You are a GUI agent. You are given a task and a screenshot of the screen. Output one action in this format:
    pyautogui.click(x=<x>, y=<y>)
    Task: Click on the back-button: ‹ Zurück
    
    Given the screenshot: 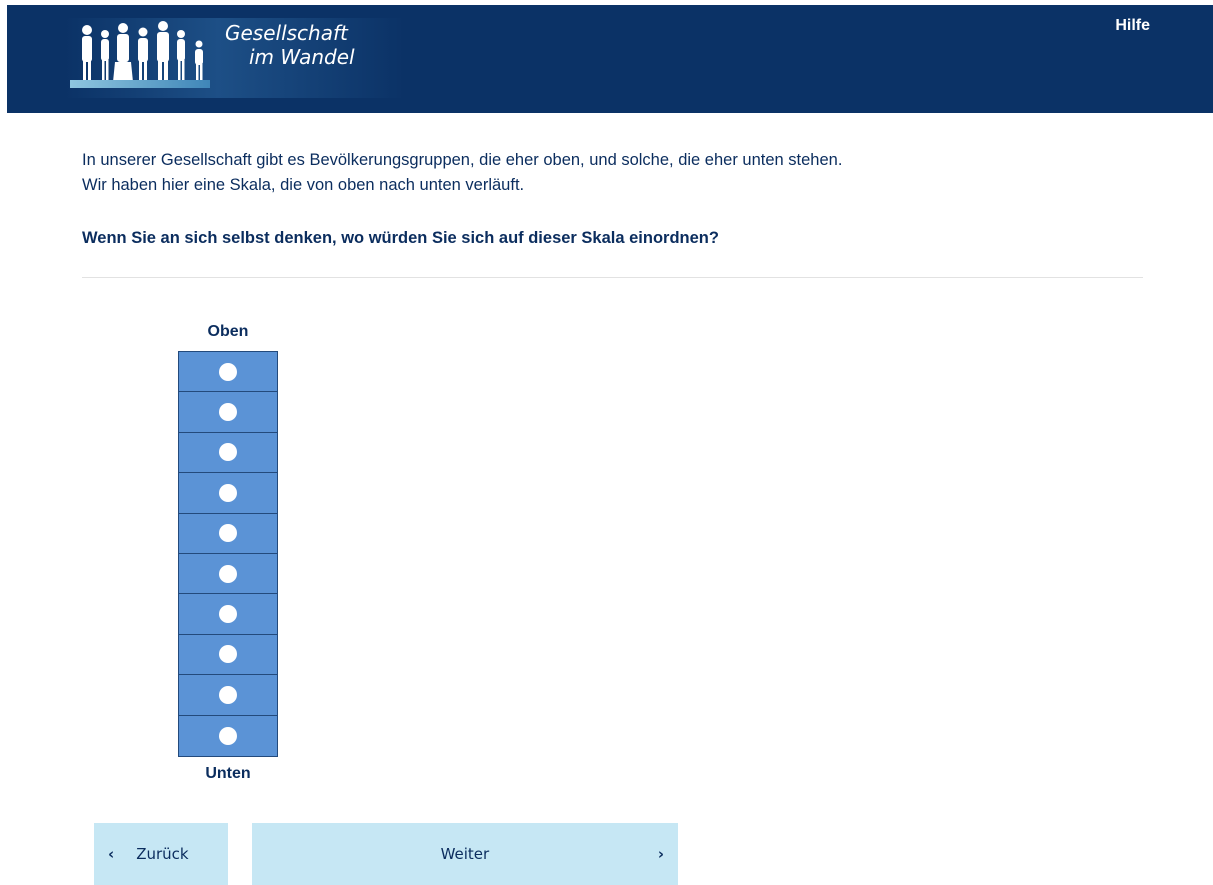 What is the action you would take?
    pyautogui.click(x=161, y=854)
    